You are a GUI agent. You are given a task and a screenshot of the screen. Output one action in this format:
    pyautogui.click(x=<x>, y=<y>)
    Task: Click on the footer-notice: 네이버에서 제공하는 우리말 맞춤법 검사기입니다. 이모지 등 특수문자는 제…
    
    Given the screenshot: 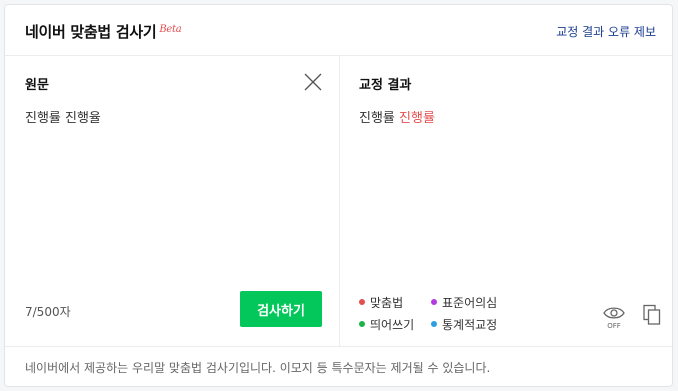 What is the action you would take?
    pyautogui.click(x=258, y=368)
    